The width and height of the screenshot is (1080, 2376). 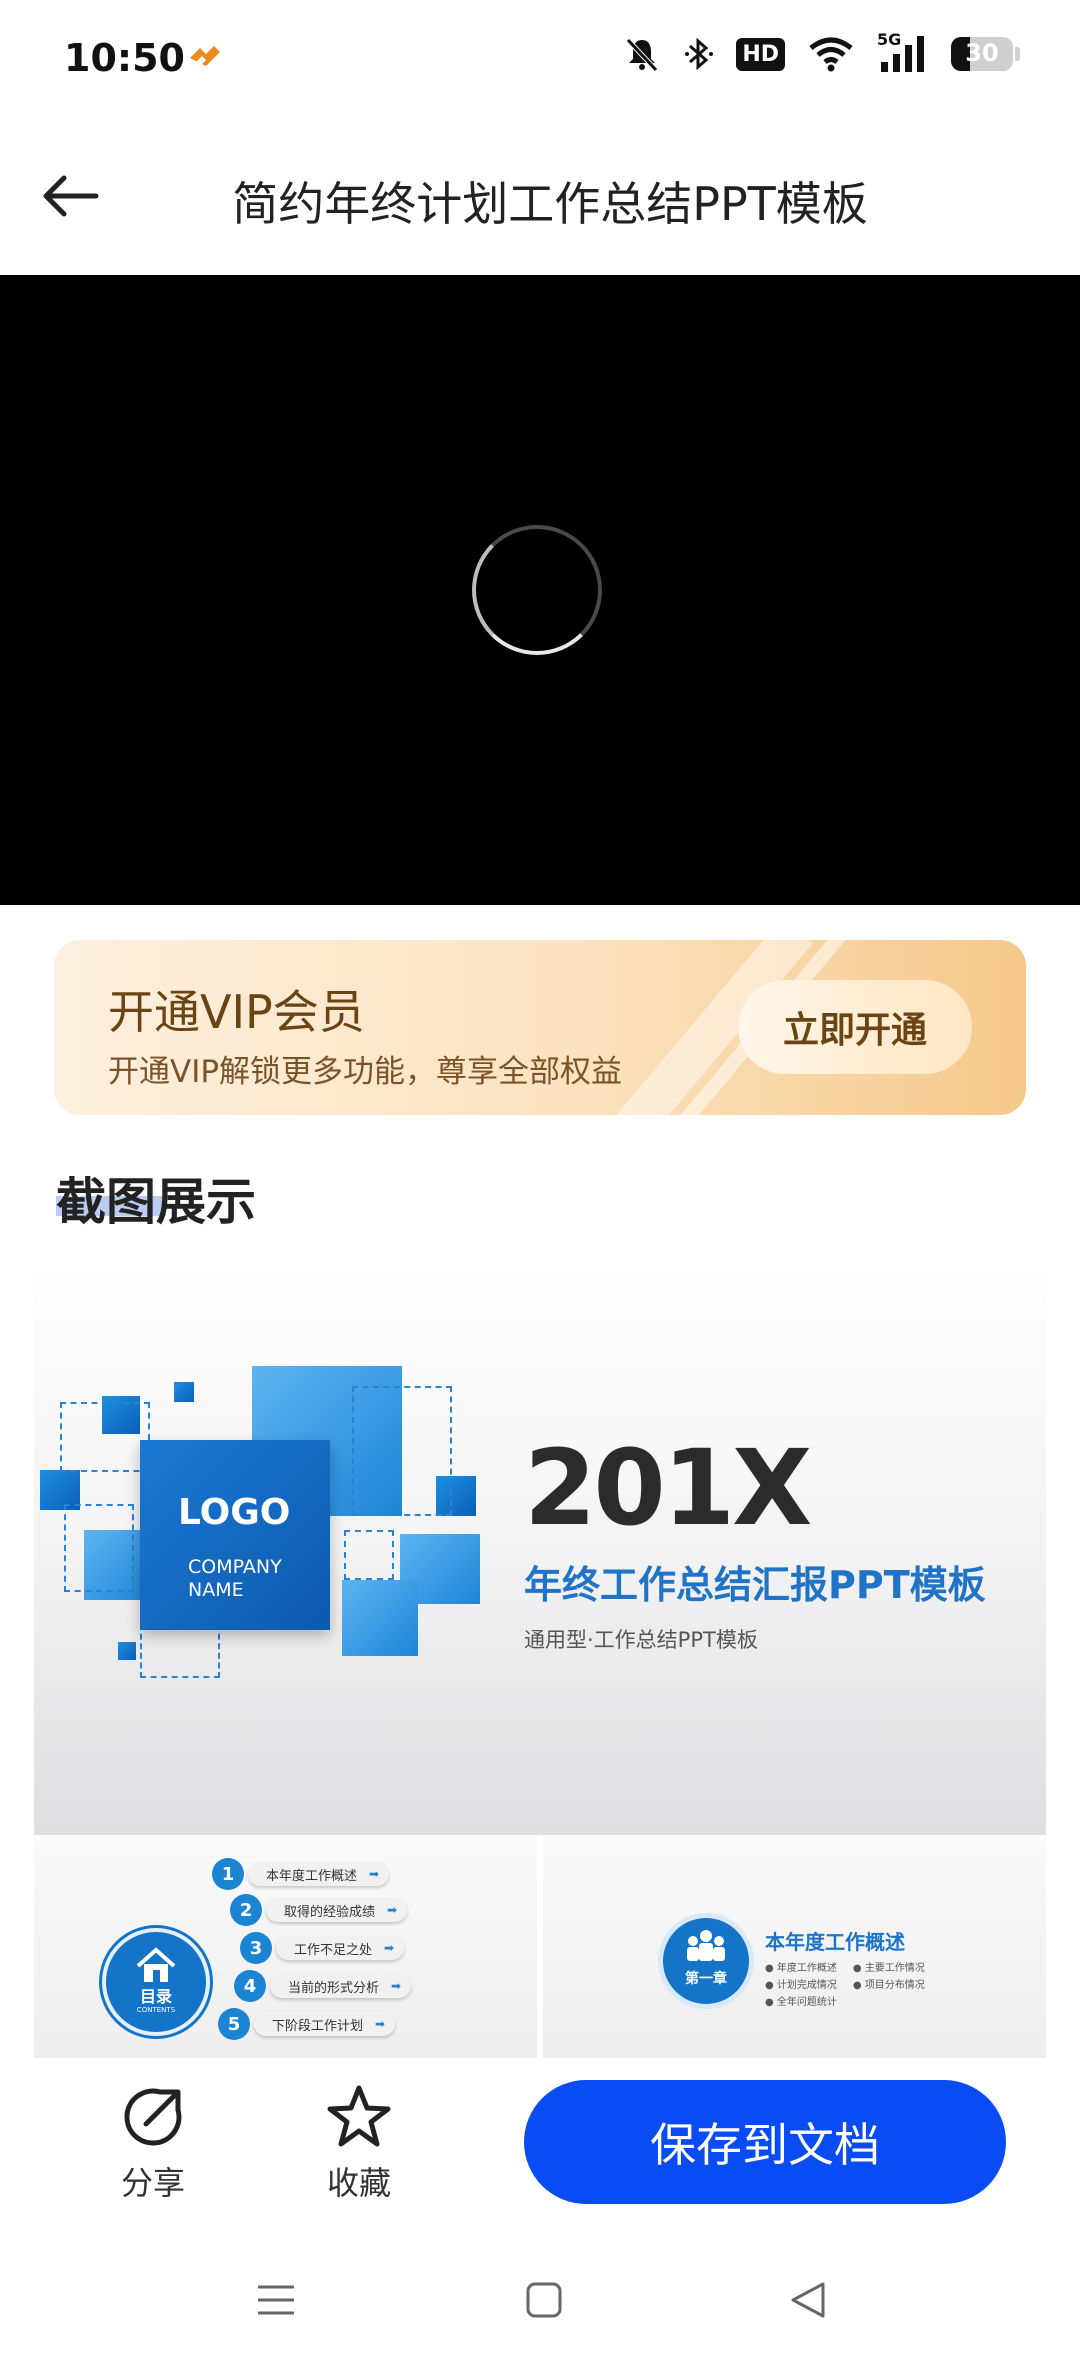 I want to click on battery-level: 30, so click(x=982, y=53).